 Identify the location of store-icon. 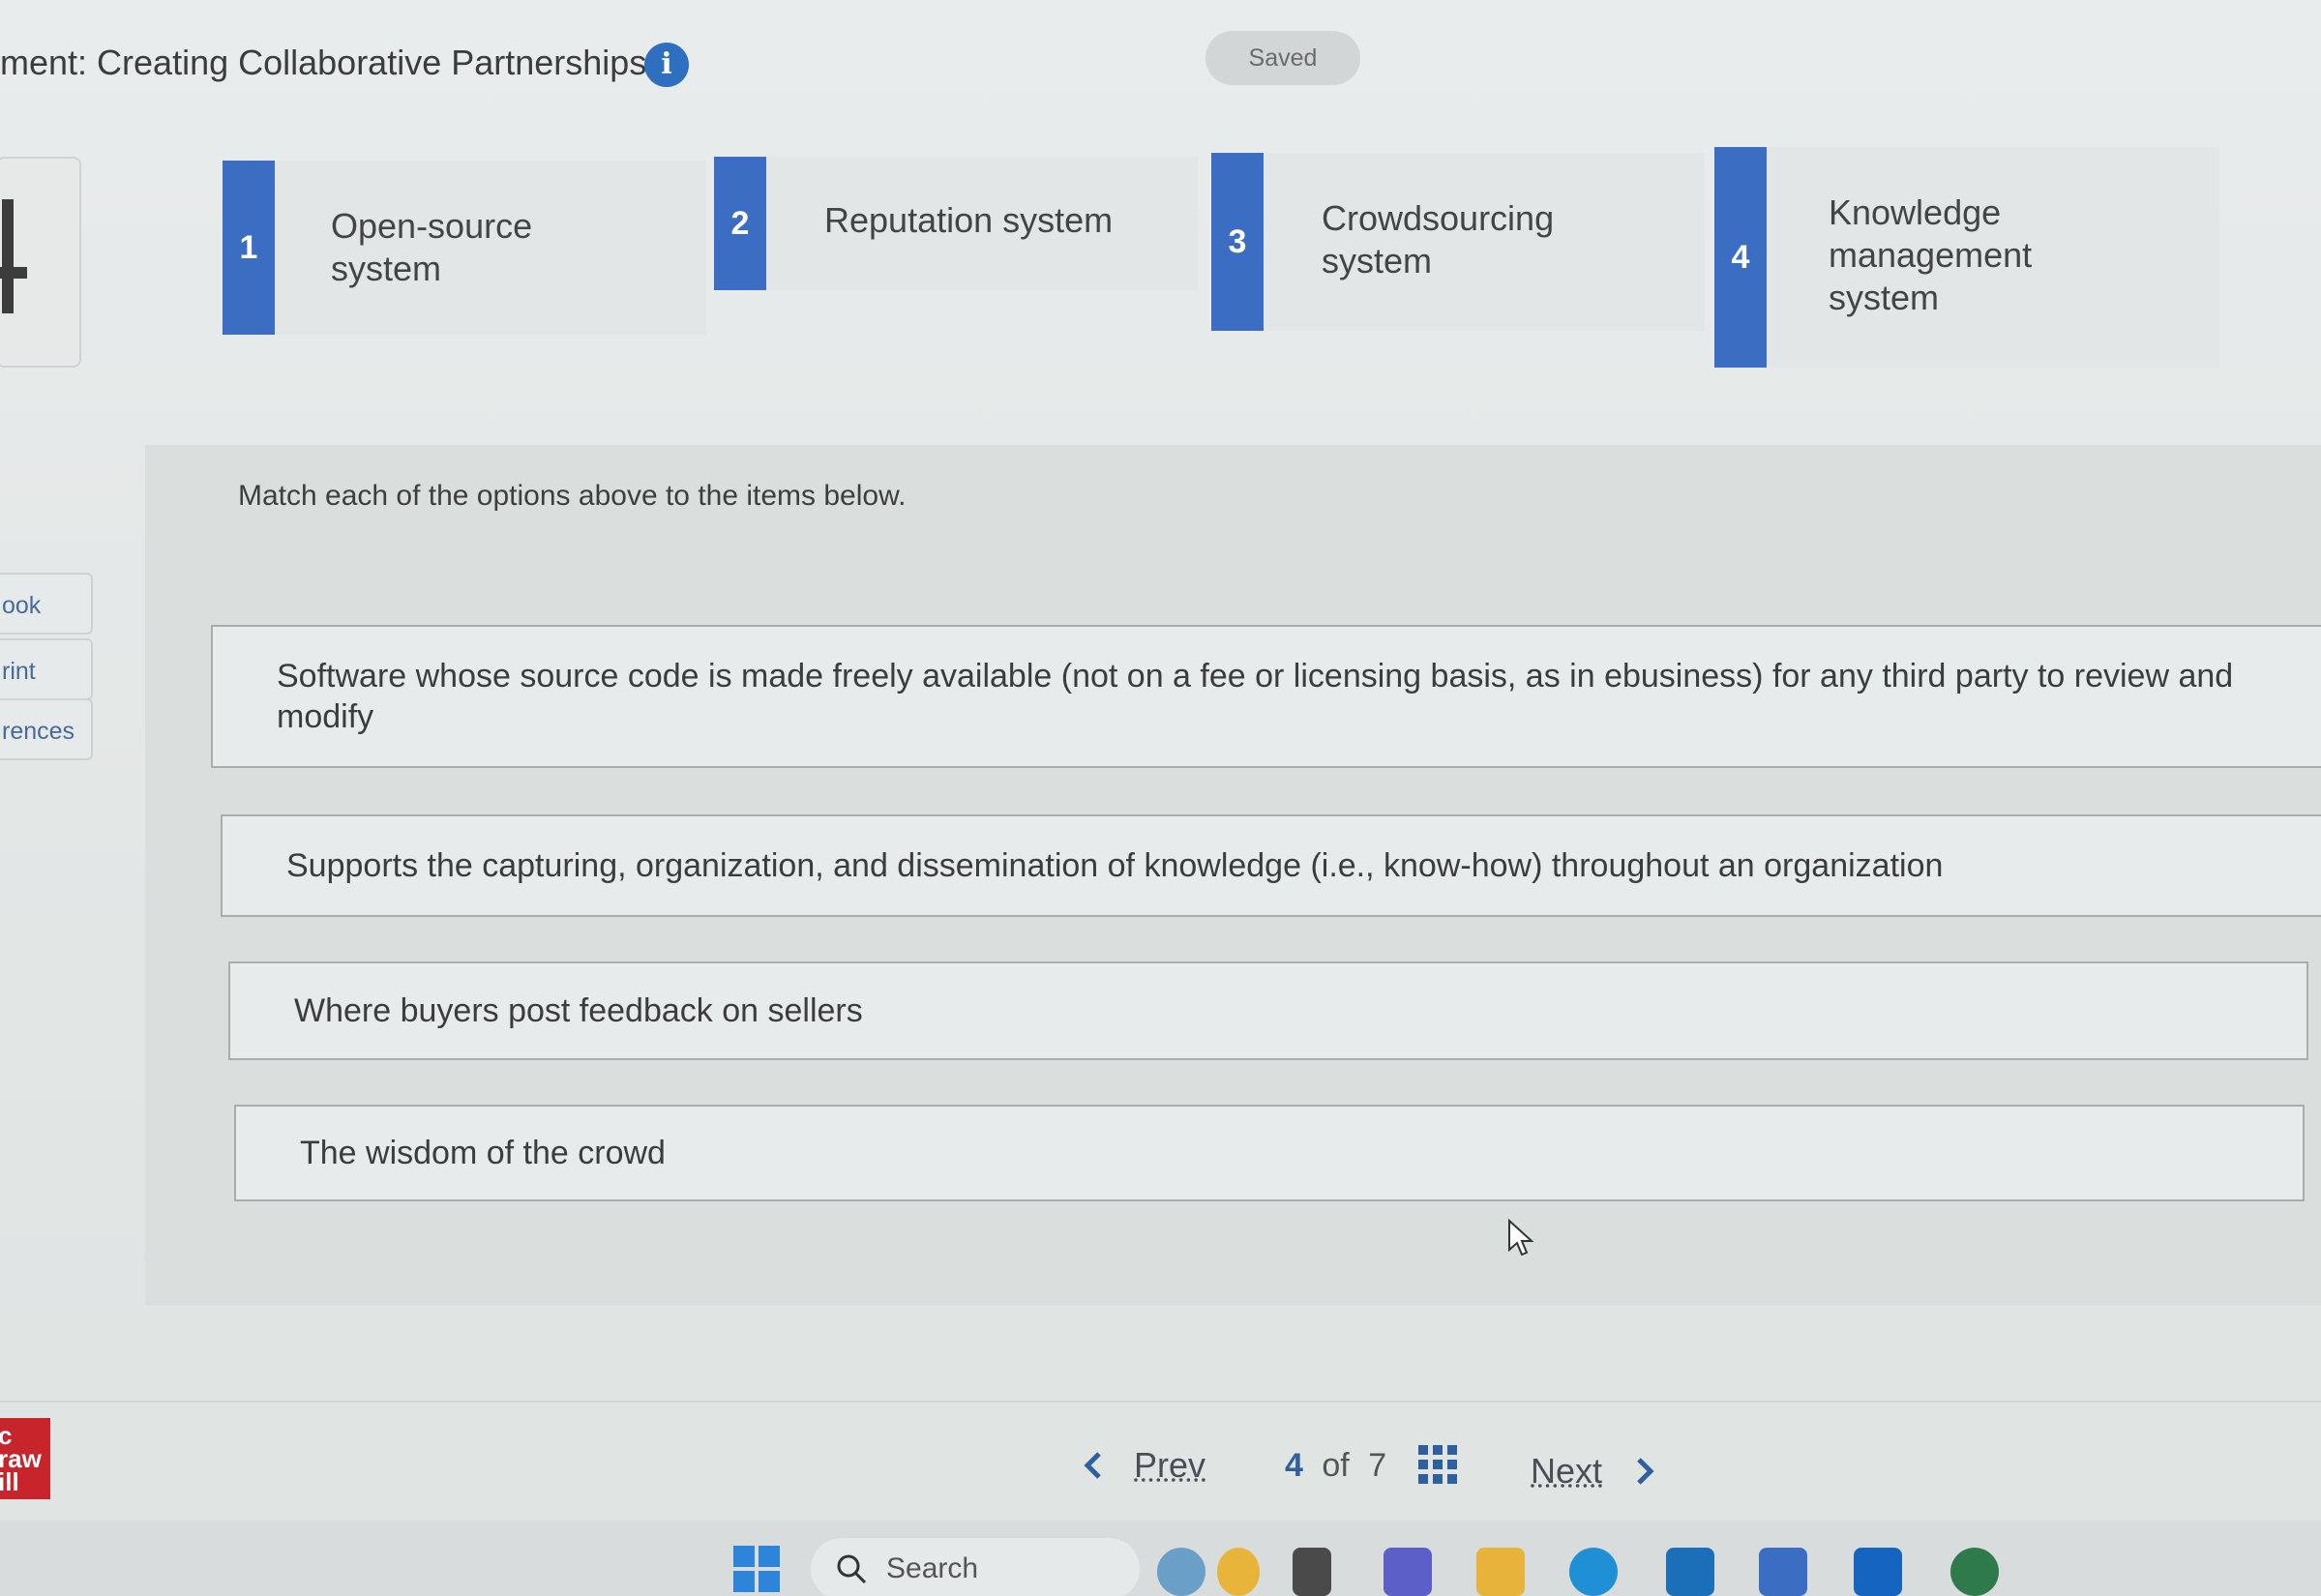
(1783, 1572).